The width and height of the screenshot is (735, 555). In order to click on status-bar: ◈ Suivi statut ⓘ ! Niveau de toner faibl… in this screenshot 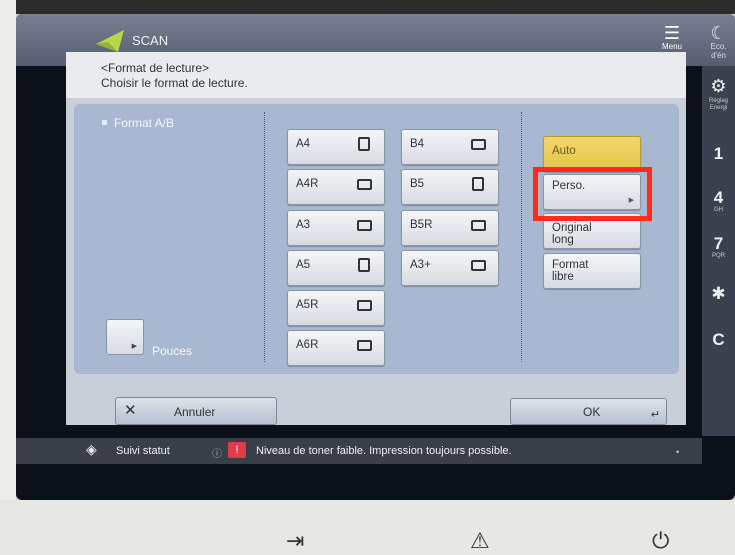, I will do `click(359, 451)`.